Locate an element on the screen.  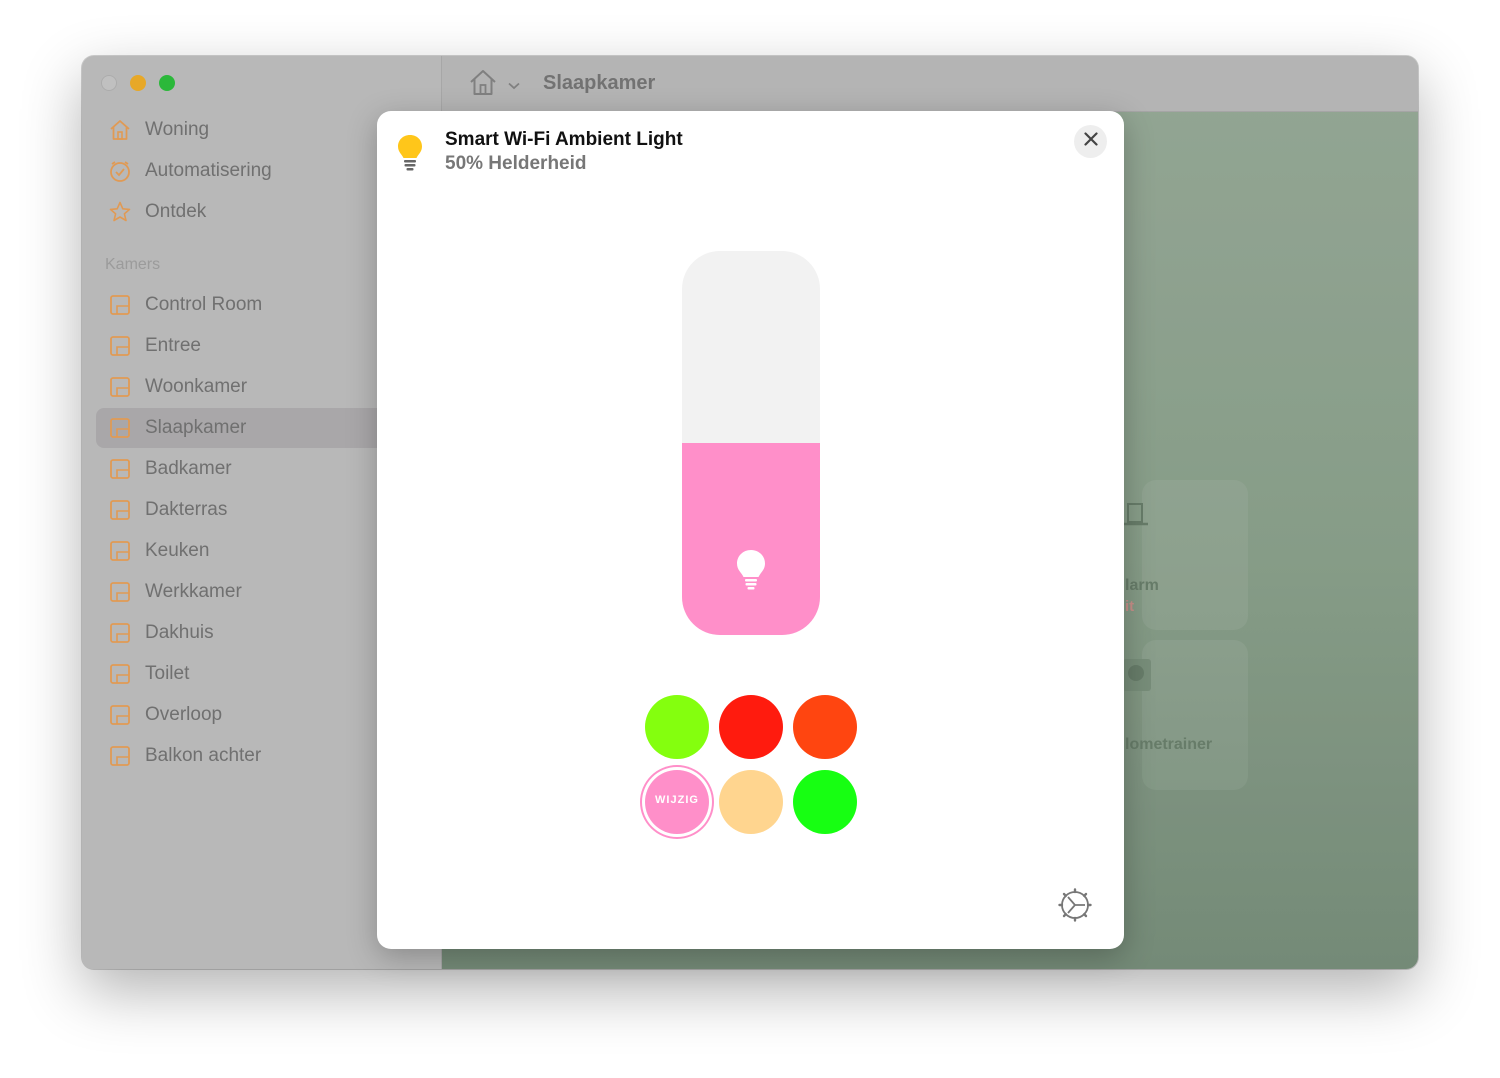
edit-color-label: WIJZIG is located at coordinates (677, 800).